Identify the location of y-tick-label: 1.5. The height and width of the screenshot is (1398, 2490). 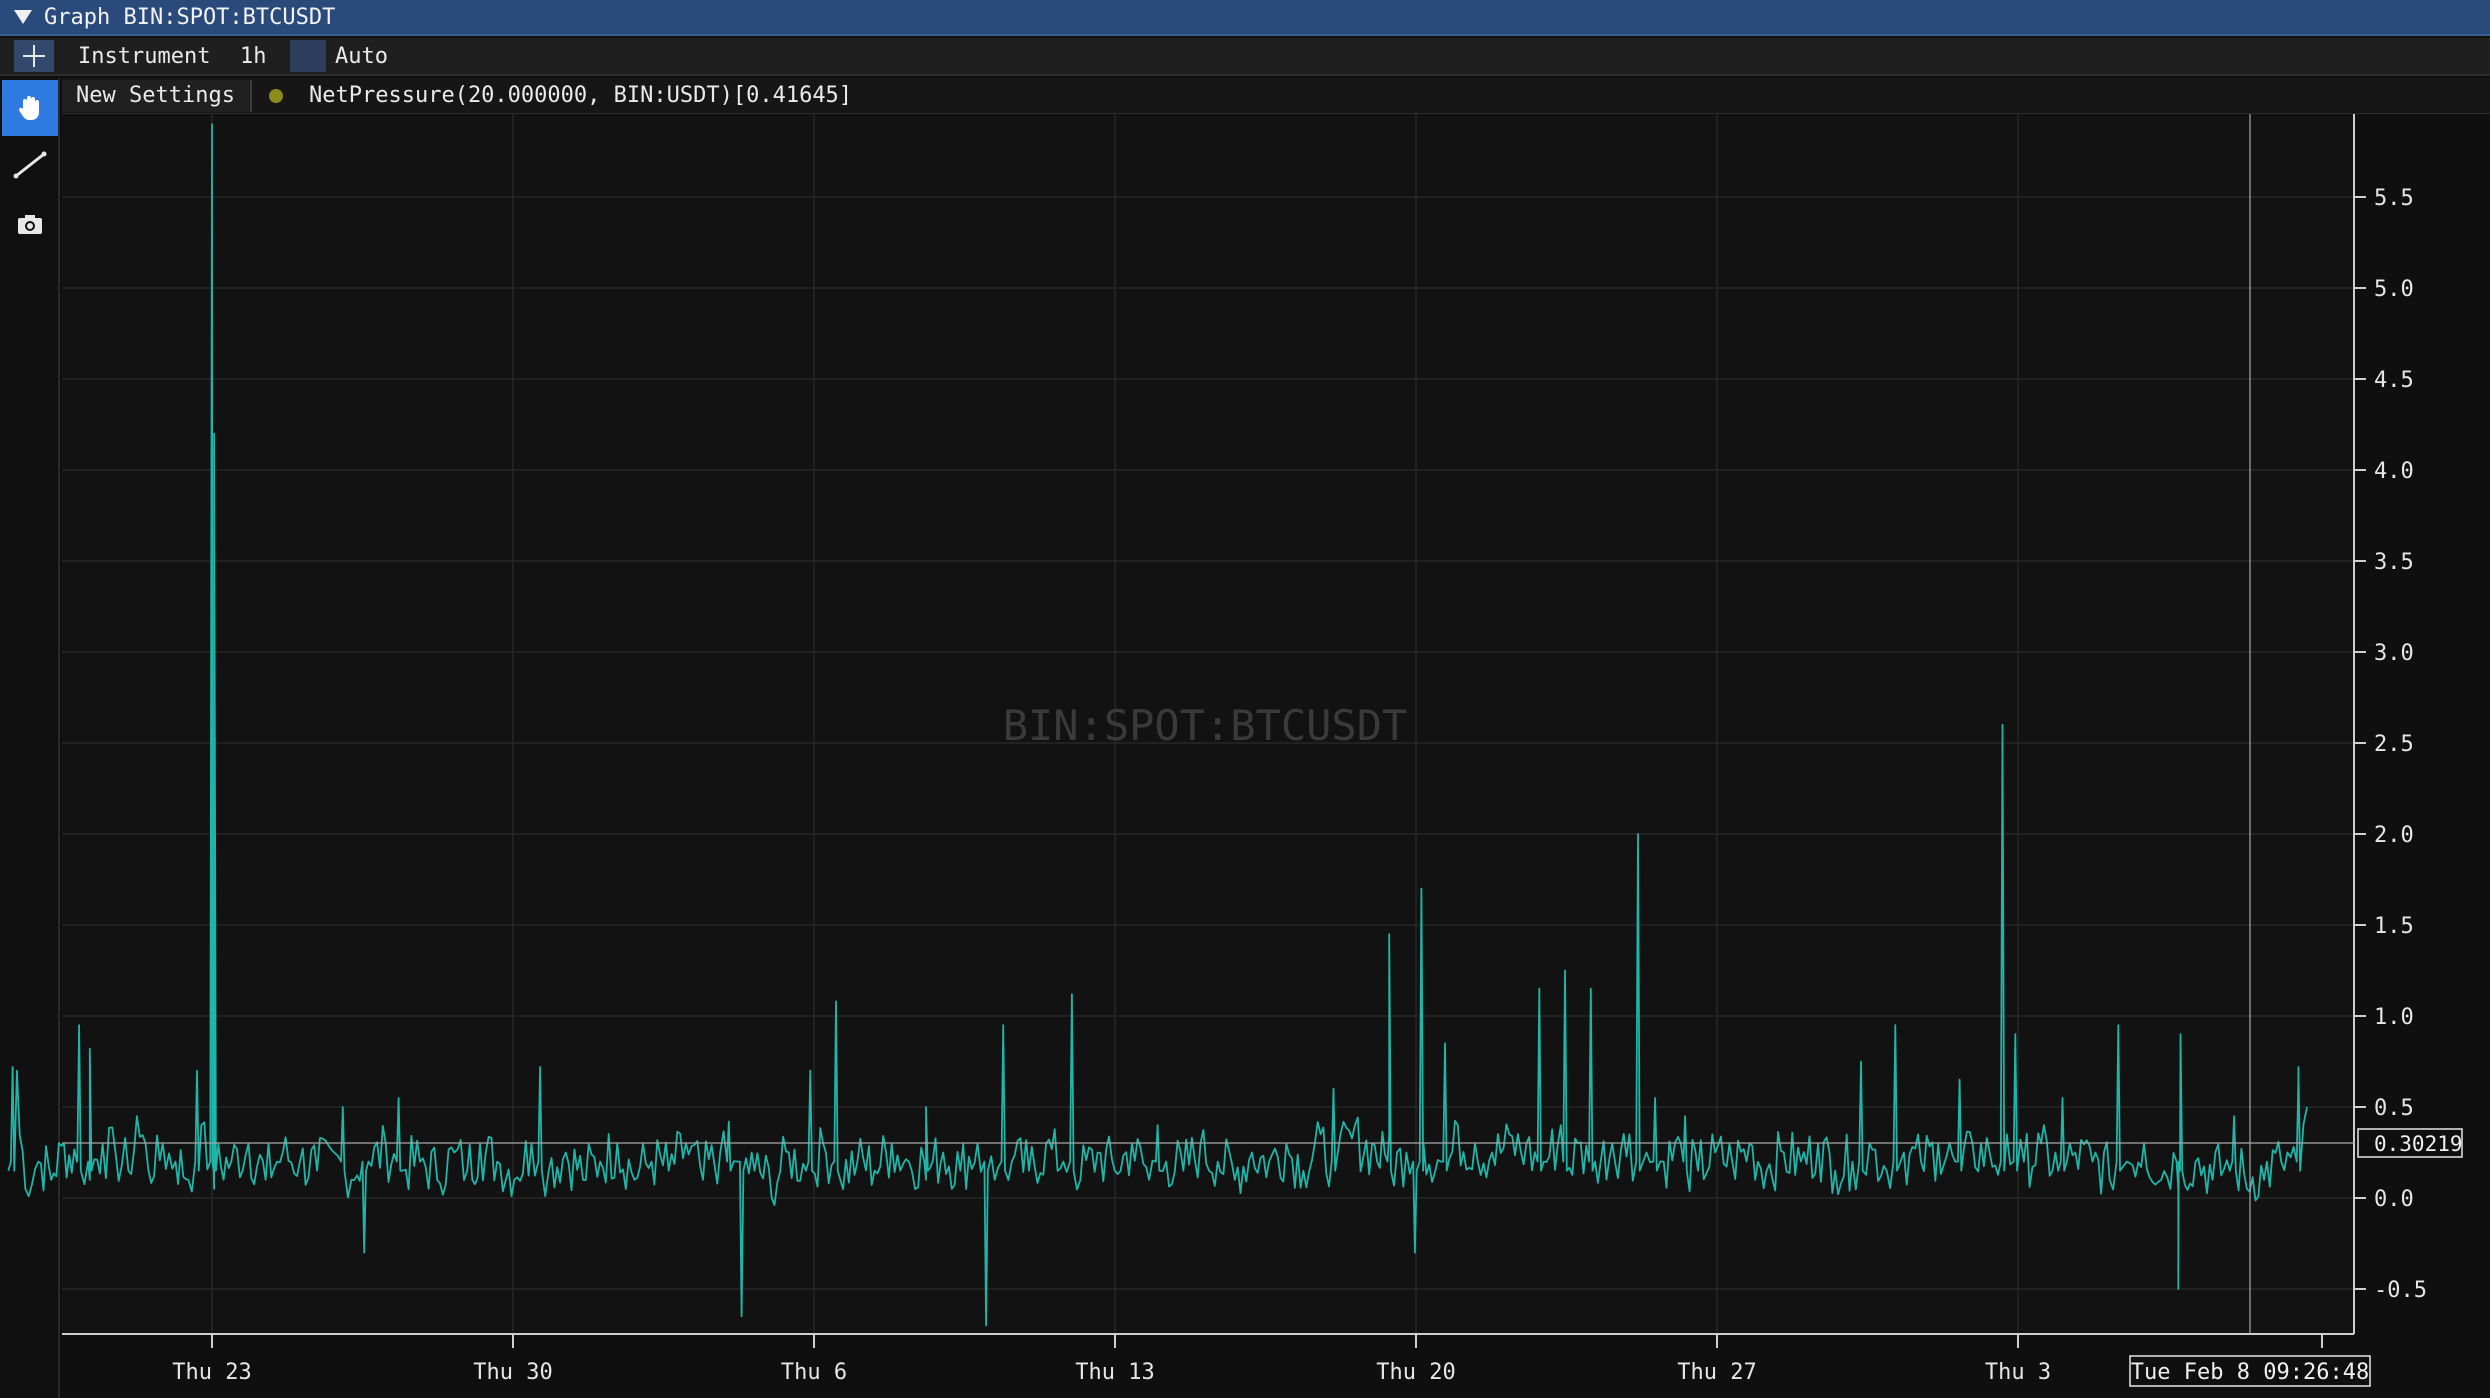
(2394, 926).